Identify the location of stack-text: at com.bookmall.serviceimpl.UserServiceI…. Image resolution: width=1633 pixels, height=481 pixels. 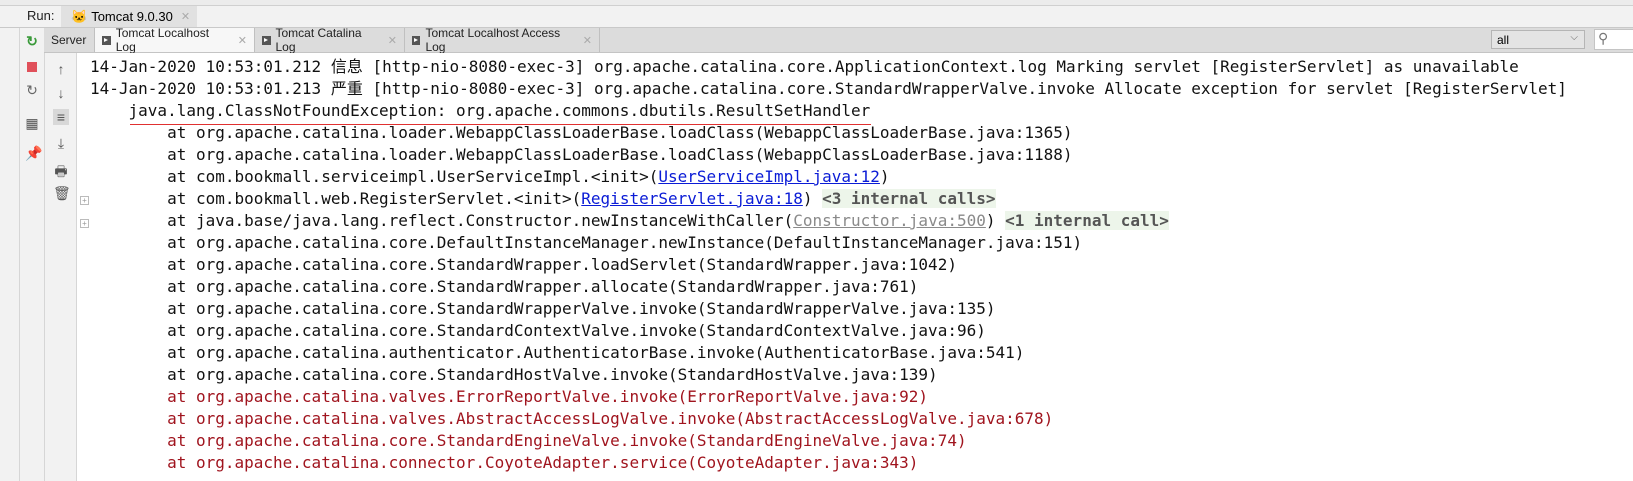
(374, 176).